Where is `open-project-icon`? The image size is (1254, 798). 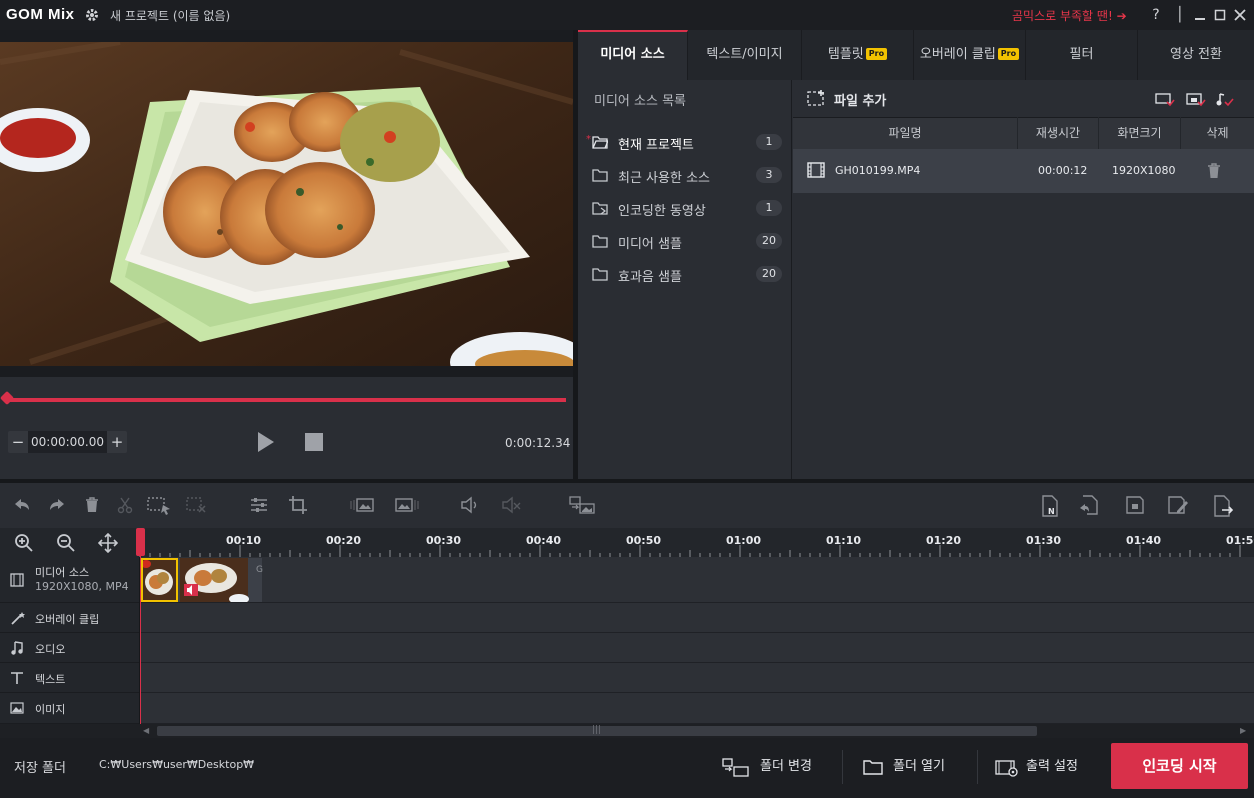
open-project-icon is located at coordinates (1089, 506).